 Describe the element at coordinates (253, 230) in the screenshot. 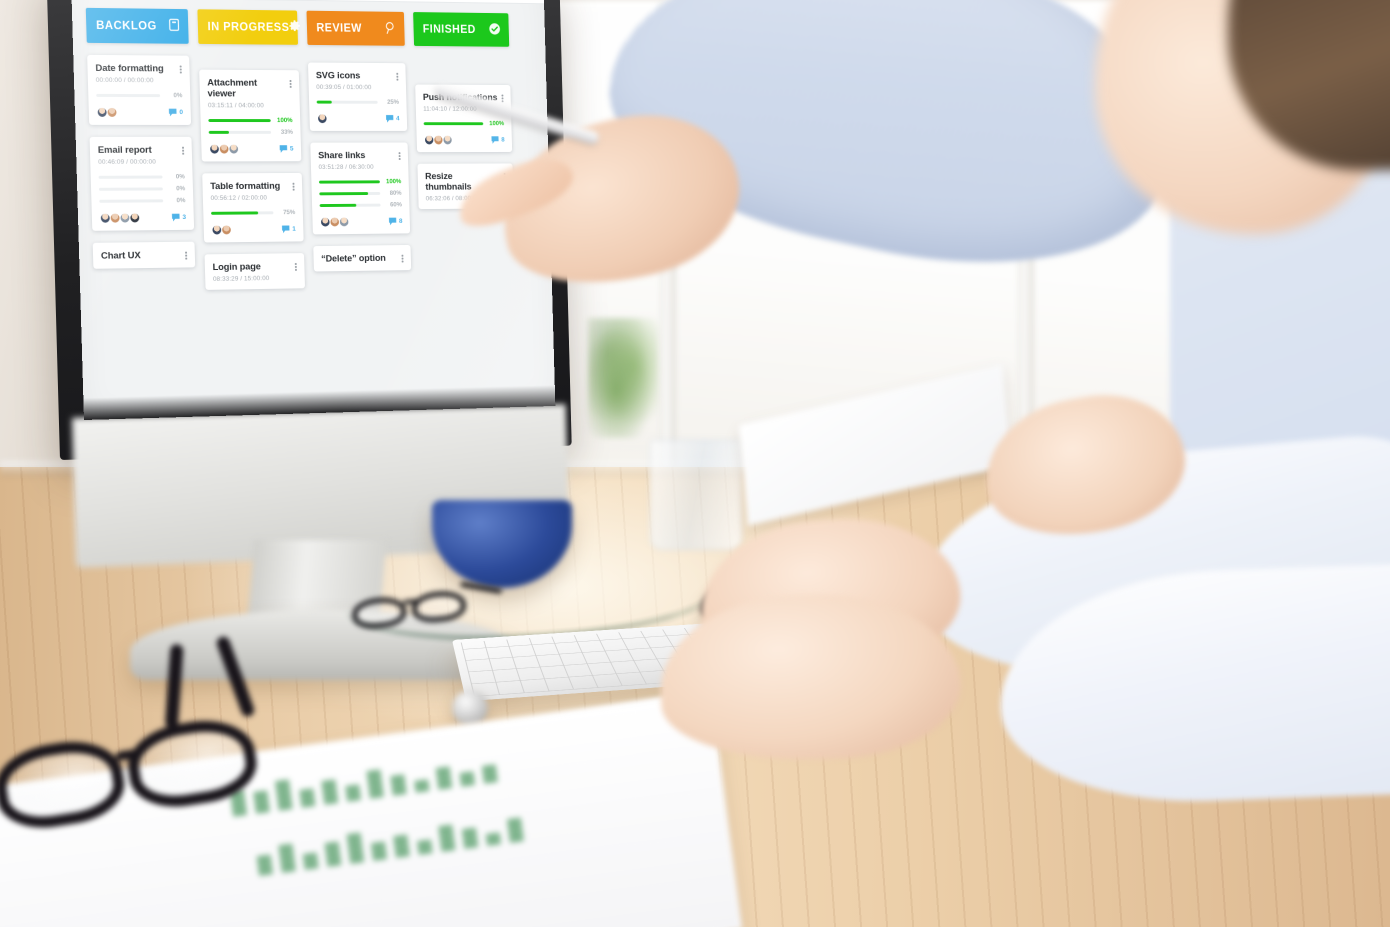

I see `card-footer: 1` at that location.